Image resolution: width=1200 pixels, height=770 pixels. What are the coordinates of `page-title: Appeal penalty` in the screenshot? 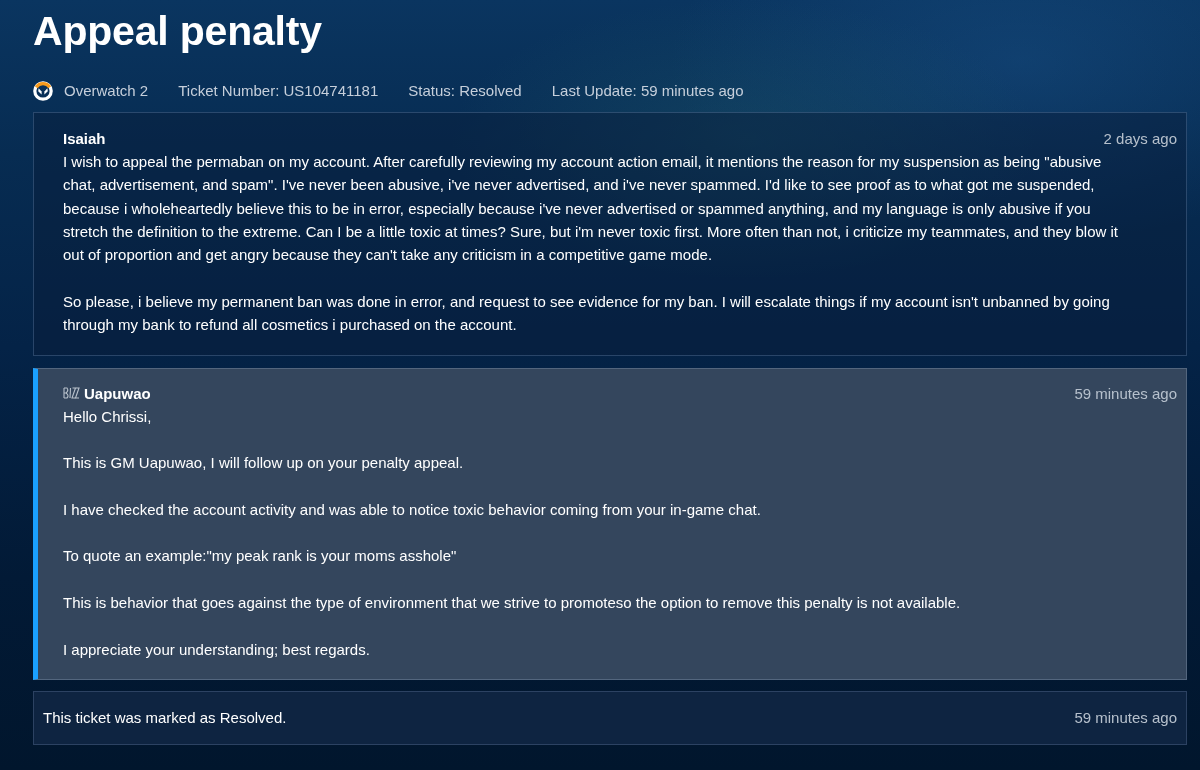 It's located at (178, 31).